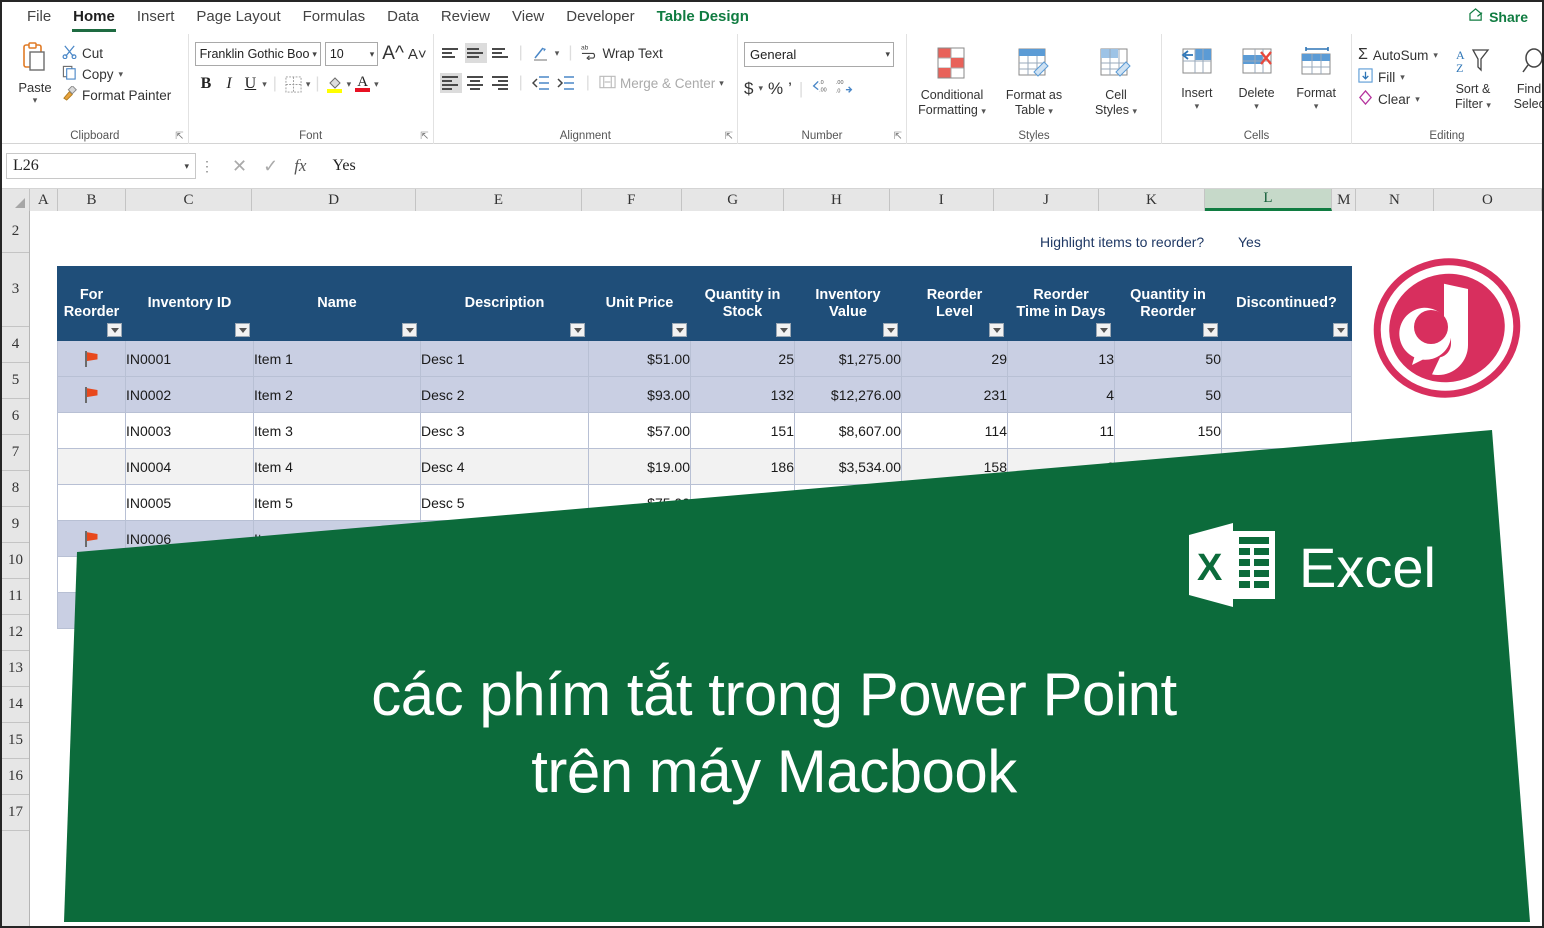 The width and height of the screenshot is (1544, 928). I want to click on tab-table-design: Table Design, so click(703, 17).